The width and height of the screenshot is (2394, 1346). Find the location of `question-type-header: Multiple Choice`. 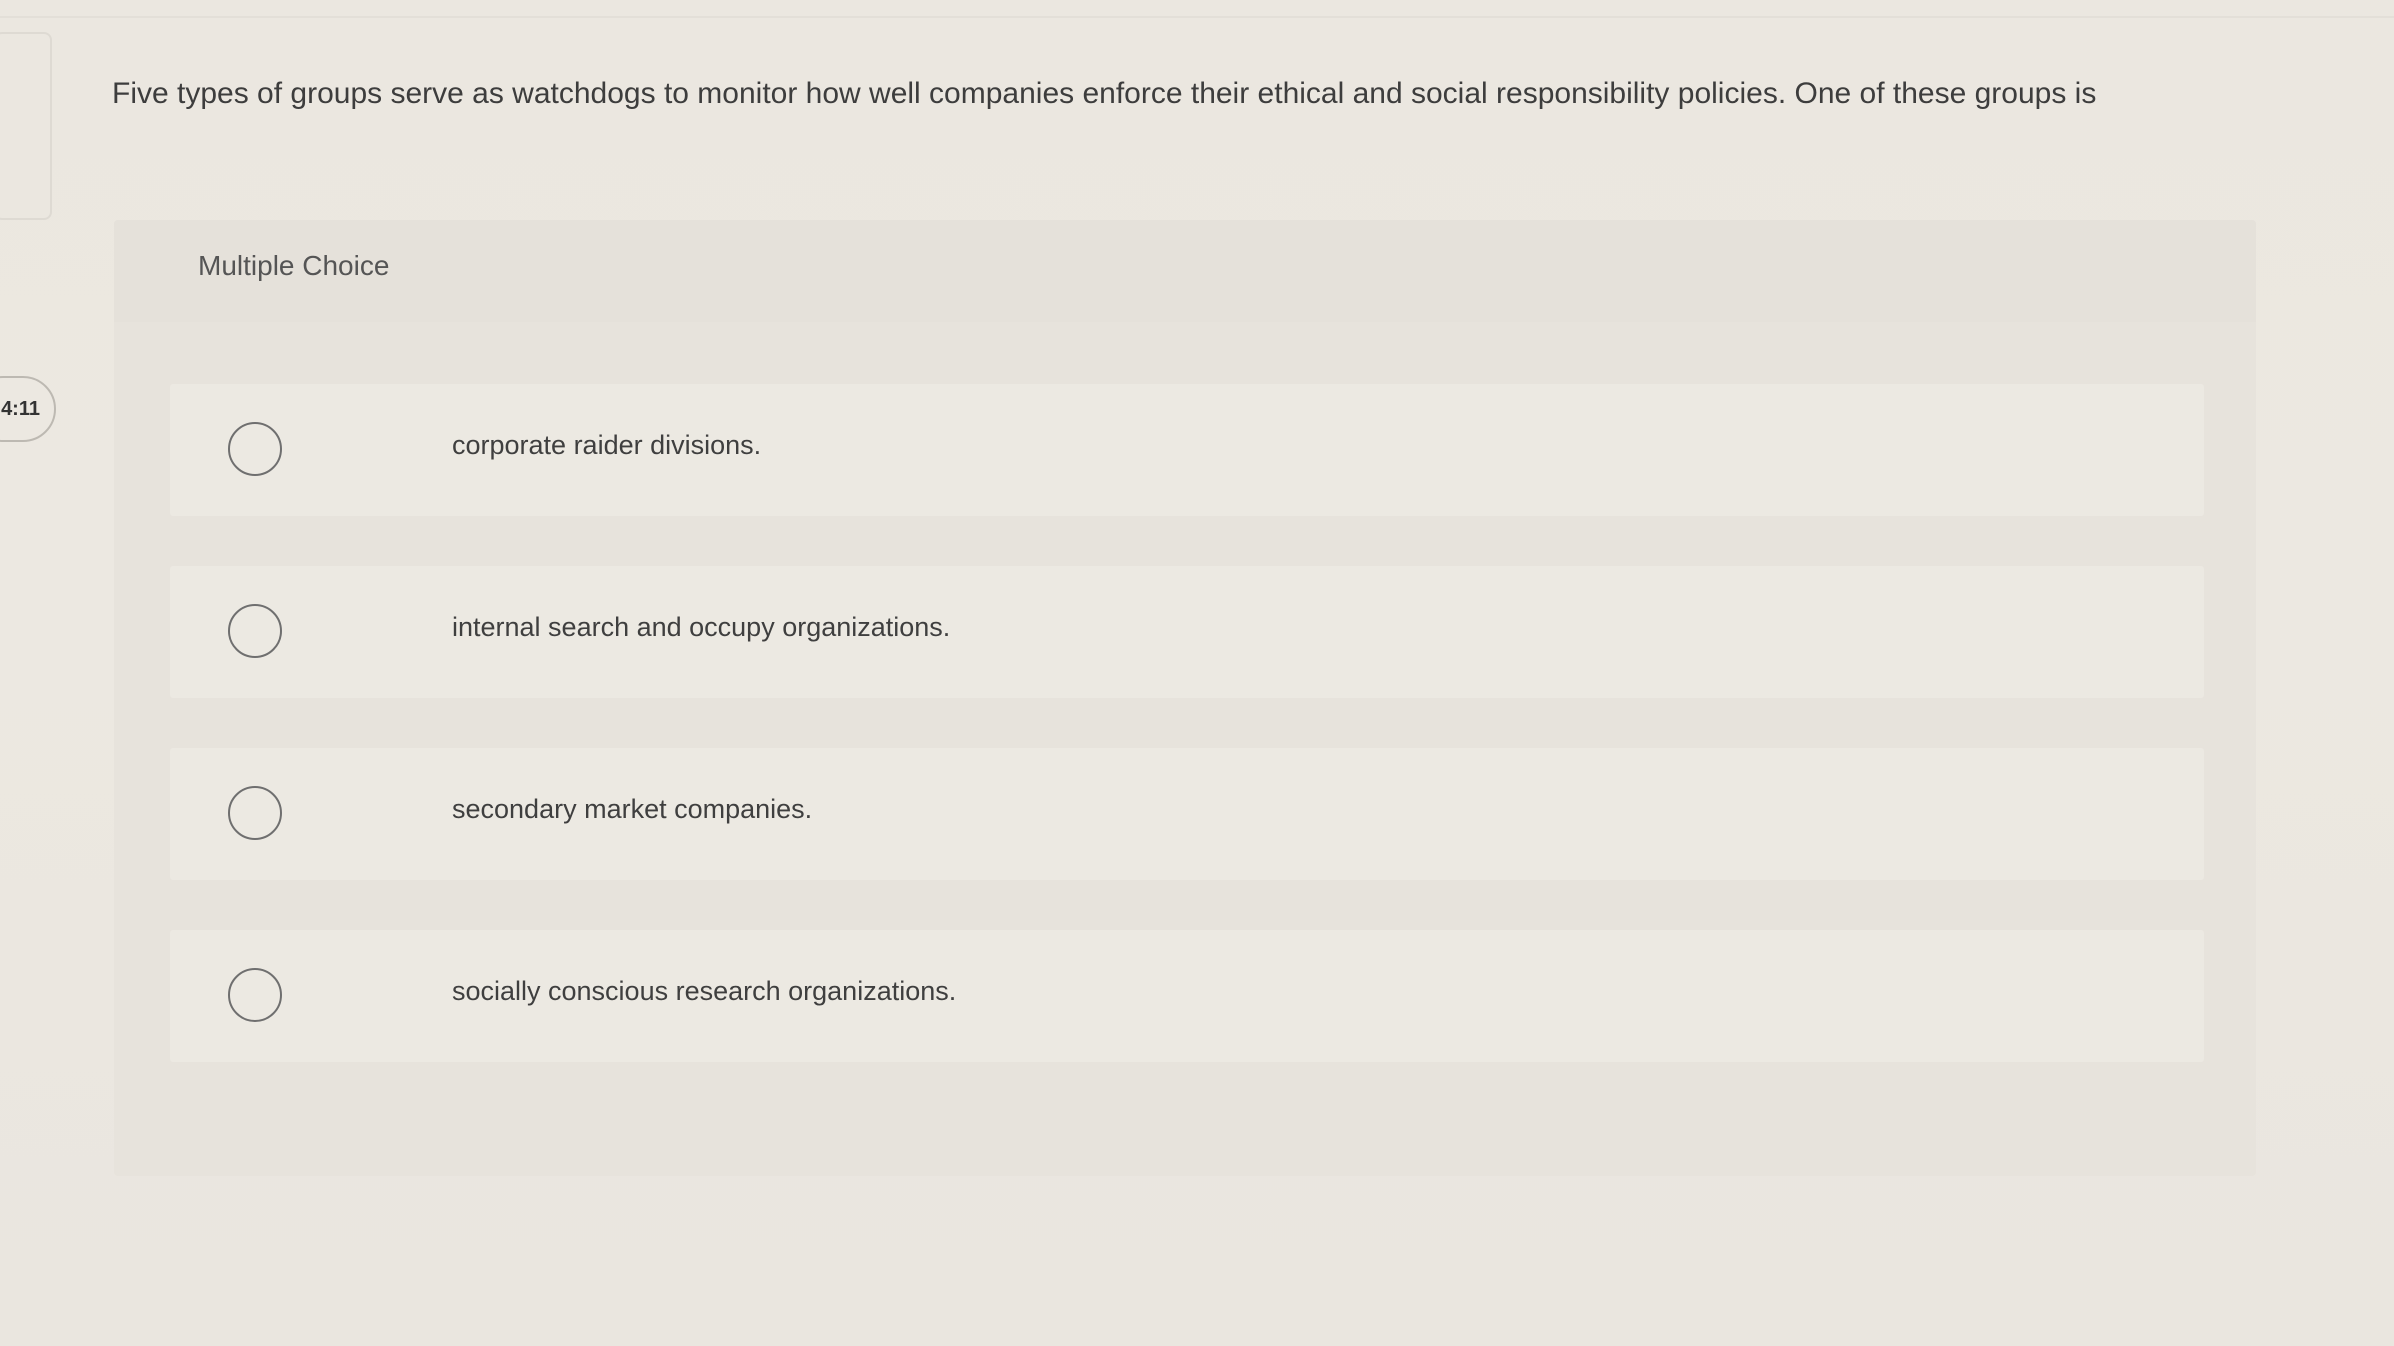

question-type-header: Multiple Choice is located at coordinates (1185, 271).